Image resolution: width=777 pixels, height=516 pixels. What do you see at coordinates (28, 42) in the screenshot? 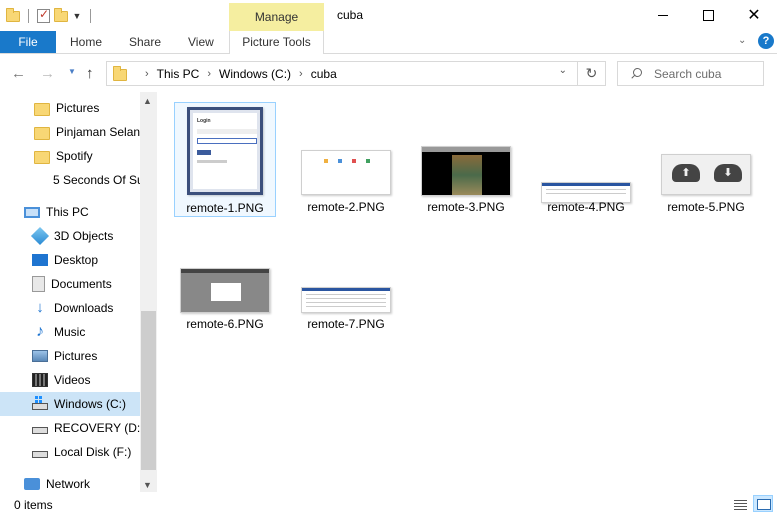
I see `tab-file: File` at bounding box center [28, 42].